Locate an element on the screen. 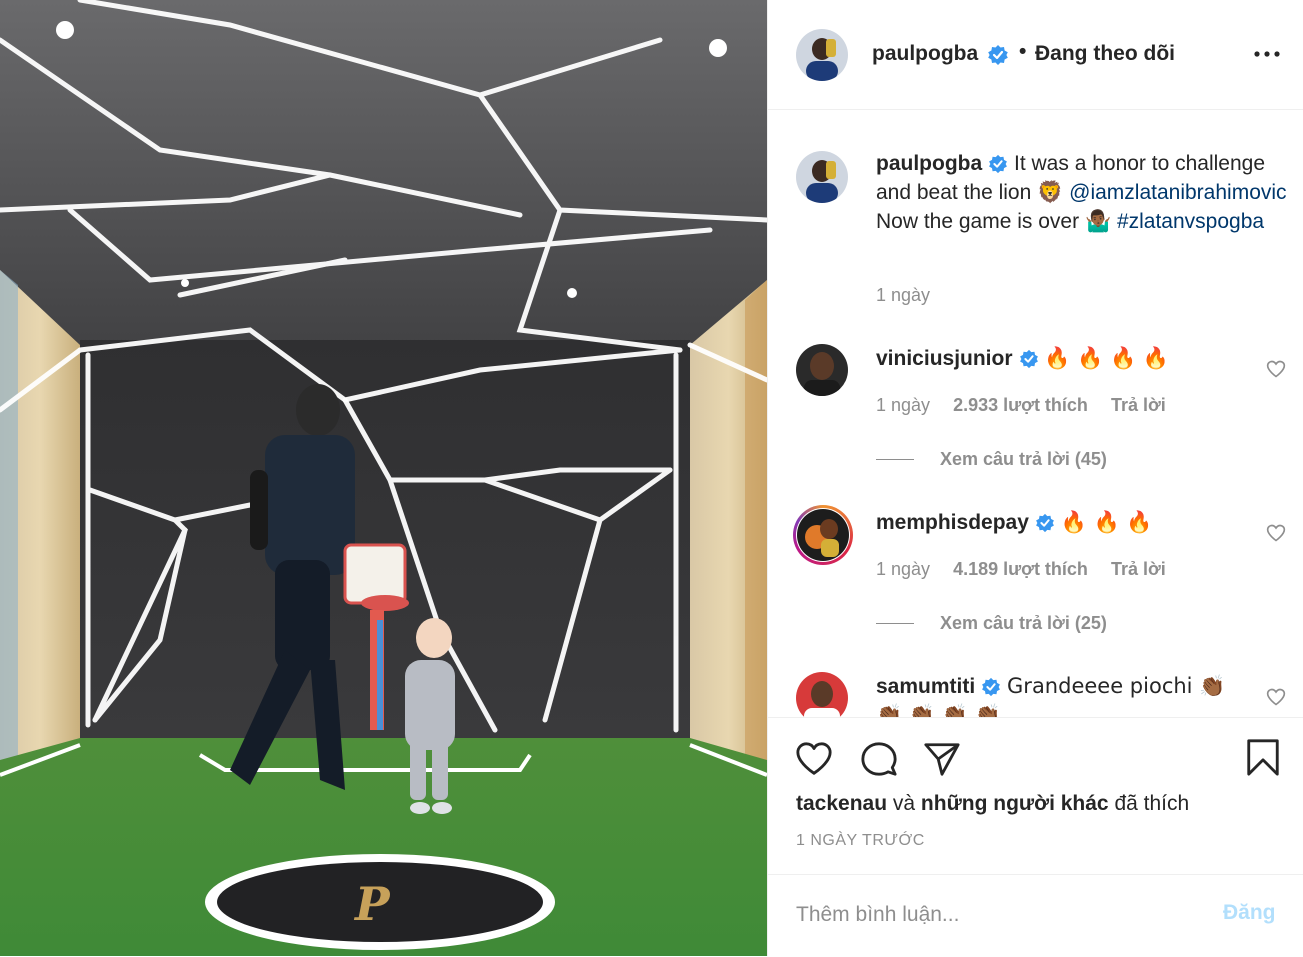 The image size is (1303, 957). view-replies-button: Xem câu trả lời (45) is located at coordinates (1023, 459).